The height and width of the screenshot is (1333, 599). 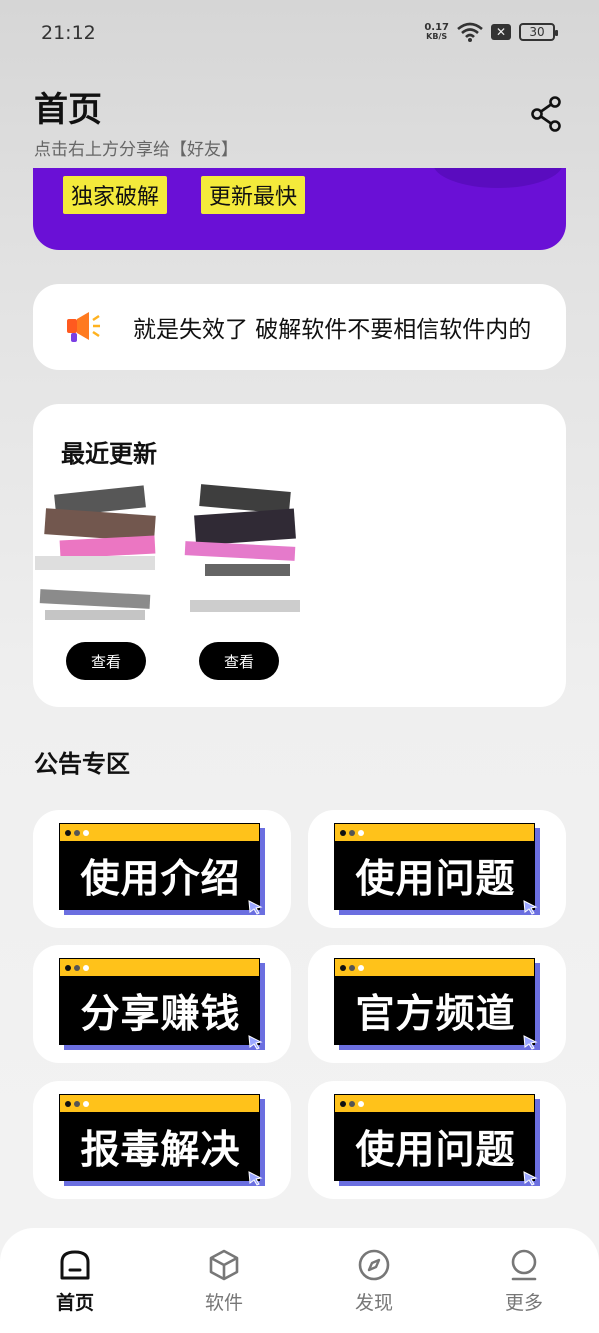 What do you see at coordinates (523, 1303) in the screenshot?
I see `nav-label-more: 更多` at bounding box center [523, 1303].